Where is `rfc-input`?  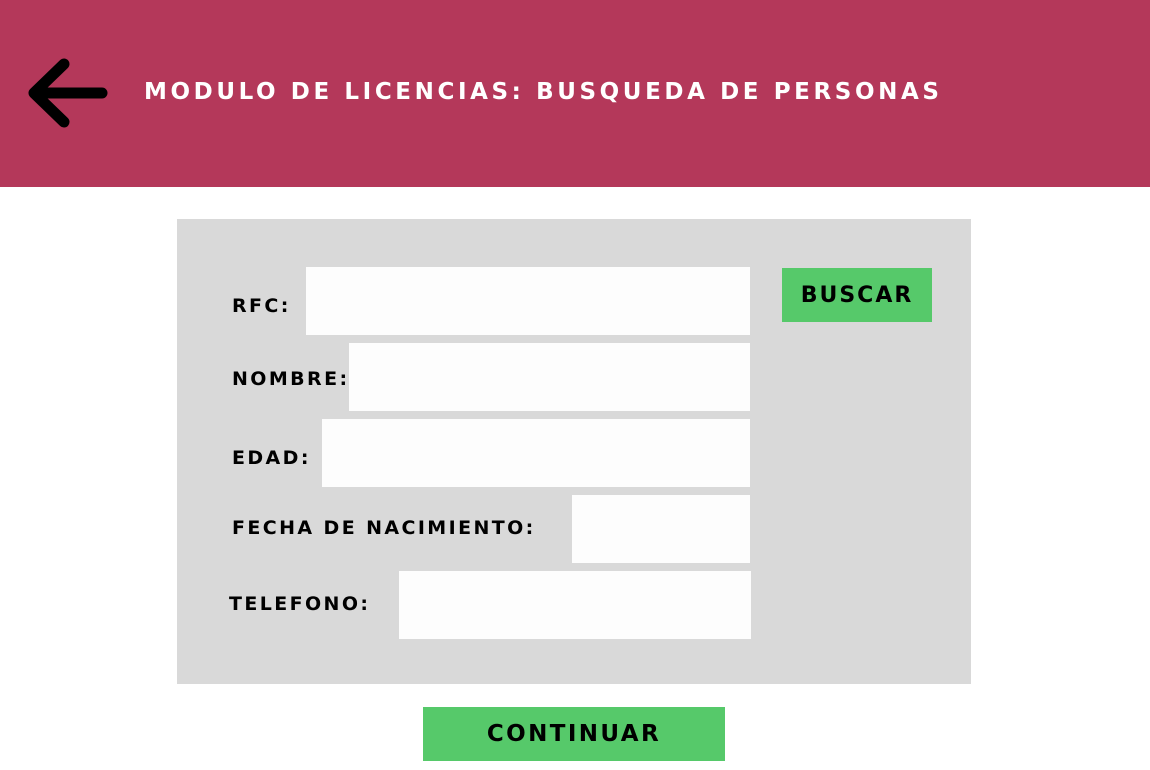
rfc-input is located at coordinates (528, 301).